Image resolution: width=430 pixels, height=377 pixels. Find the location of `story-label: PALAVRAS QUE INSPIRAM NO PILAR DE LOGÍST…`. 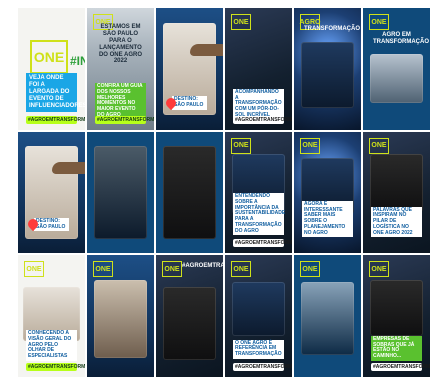

story-label: PALAVRAS QUE INSPIRAM NO PILAR DE LOGÍST… is located at coordinates (396, 222).